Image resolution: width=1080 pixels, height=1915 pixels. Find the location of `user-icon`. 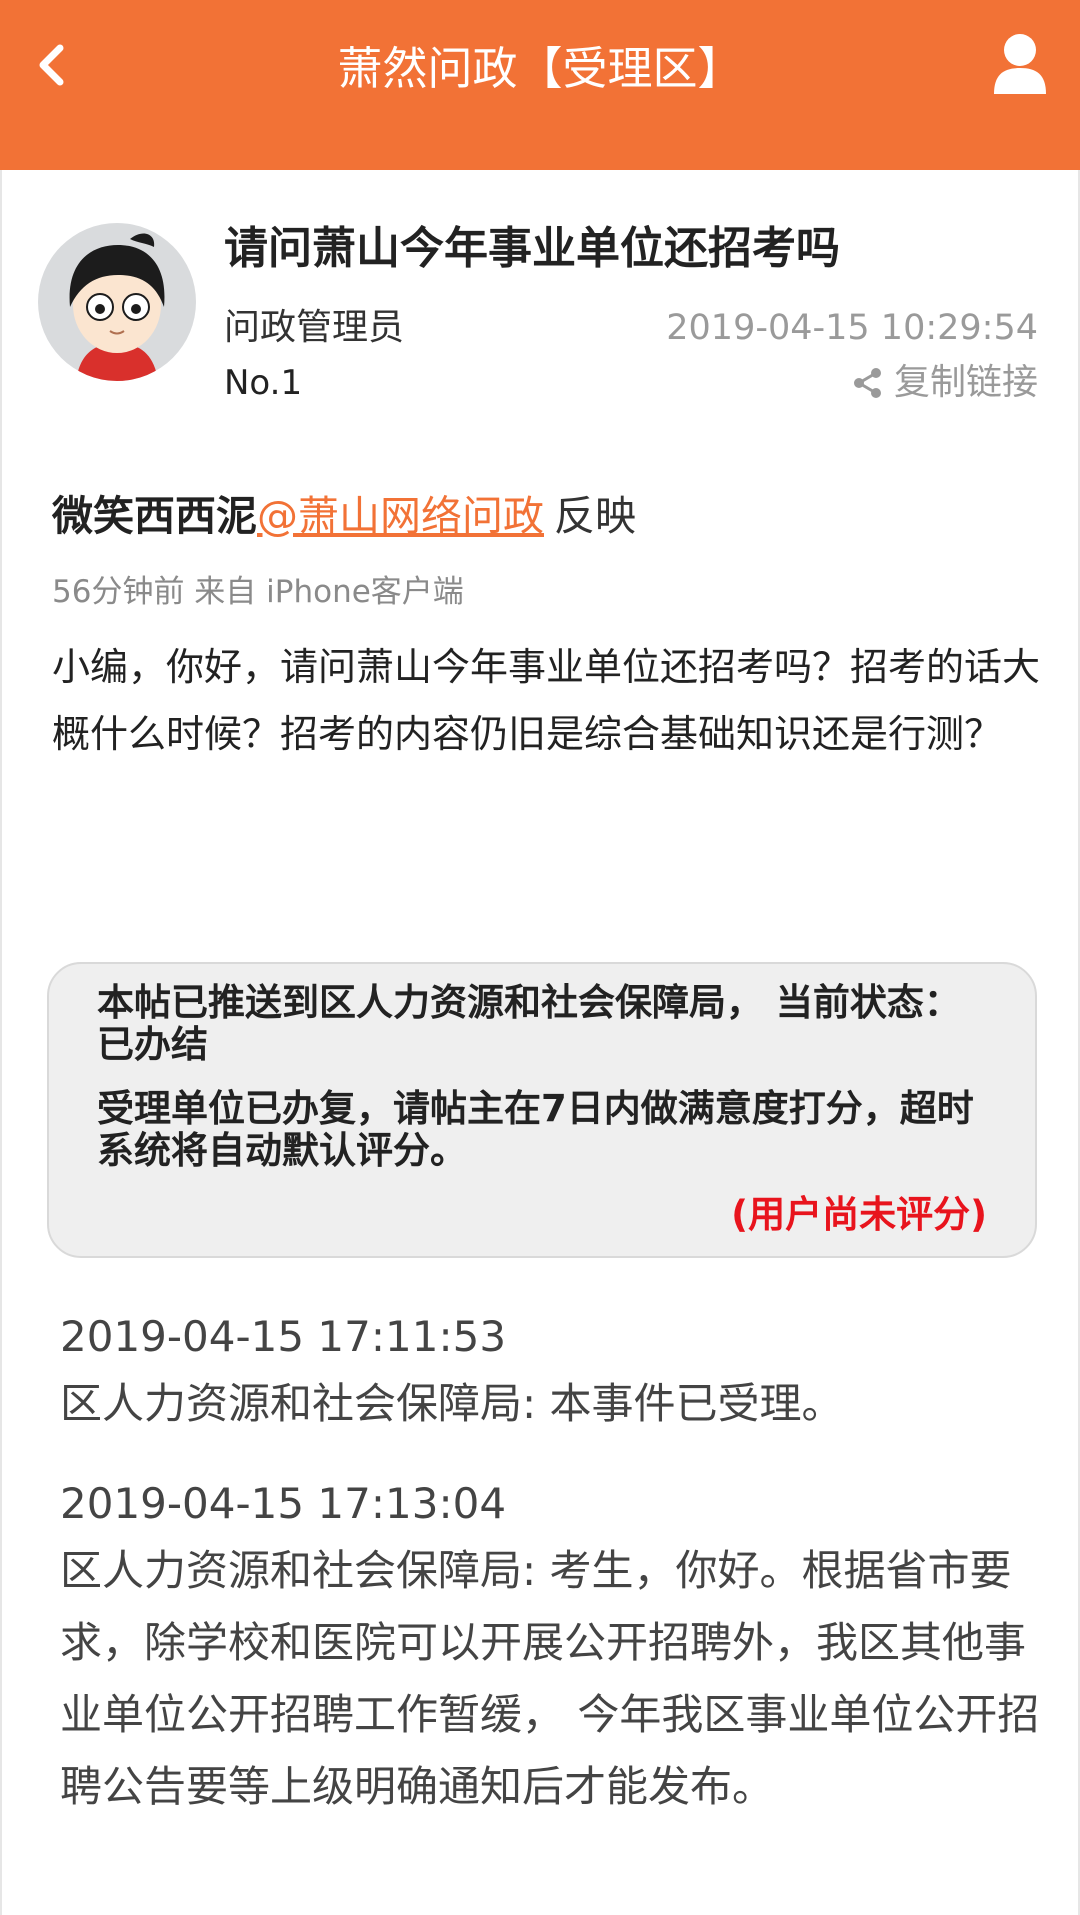

user-icon is located at coordinates (1020, 65).